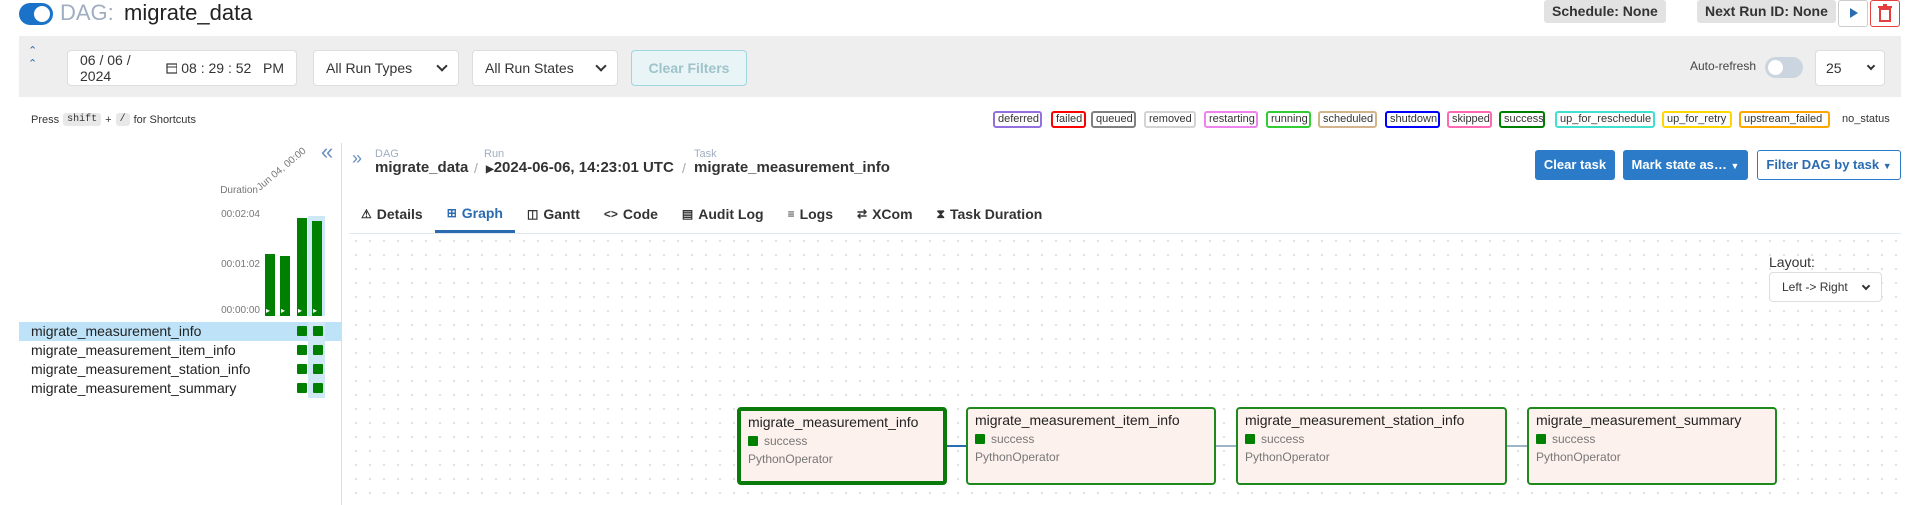 The image size is (1920, 505). Describe the element at coordinates (369, 68) in the screenshot. I see `run-type-value: All Run Types` at that location.